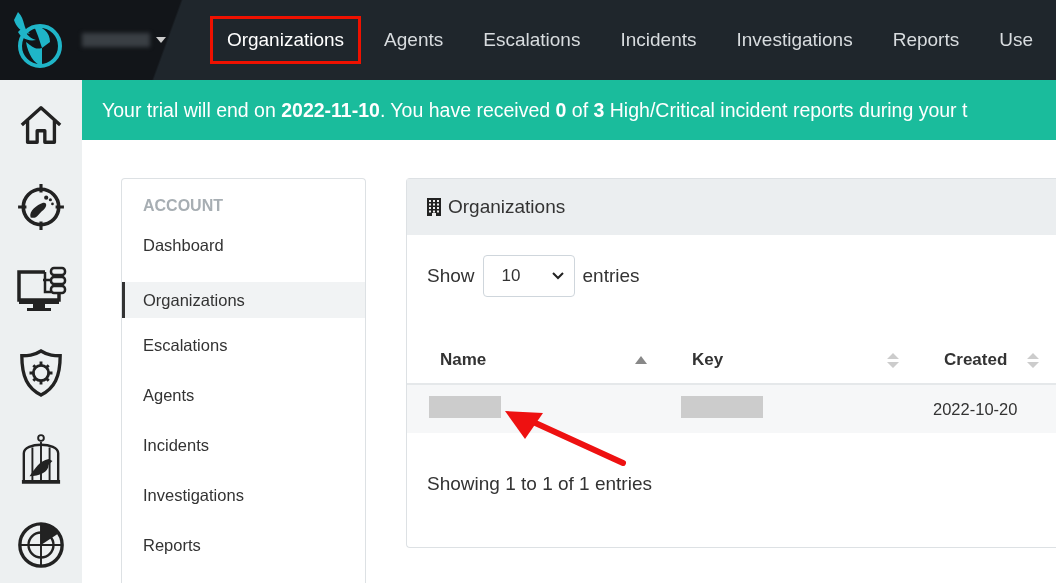 Image resolution: width=1056 pixels, height=583 pixels. What do you see at coordinates (465, 407) in the screenshot?
I see `redacted-cell` at bounding box center [465, 407].